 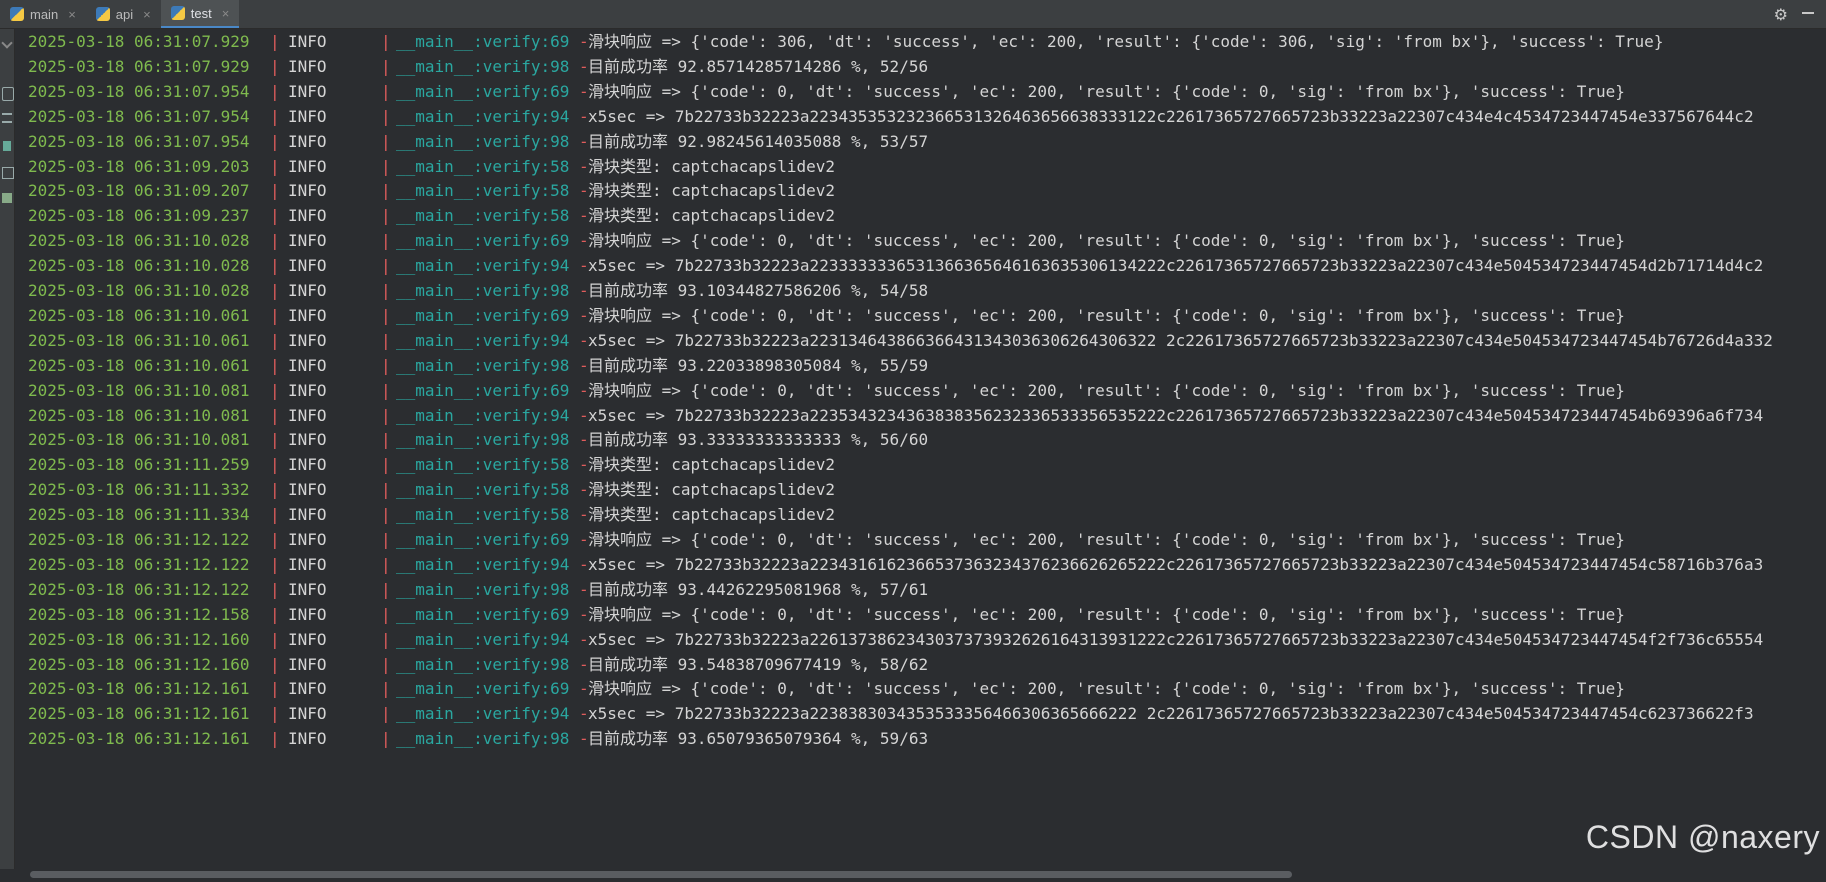 What do you see at coordinates (1781, 14) in the screenshot?
I see `gear-icon: ⚙` at bounding box center [1781, 14].